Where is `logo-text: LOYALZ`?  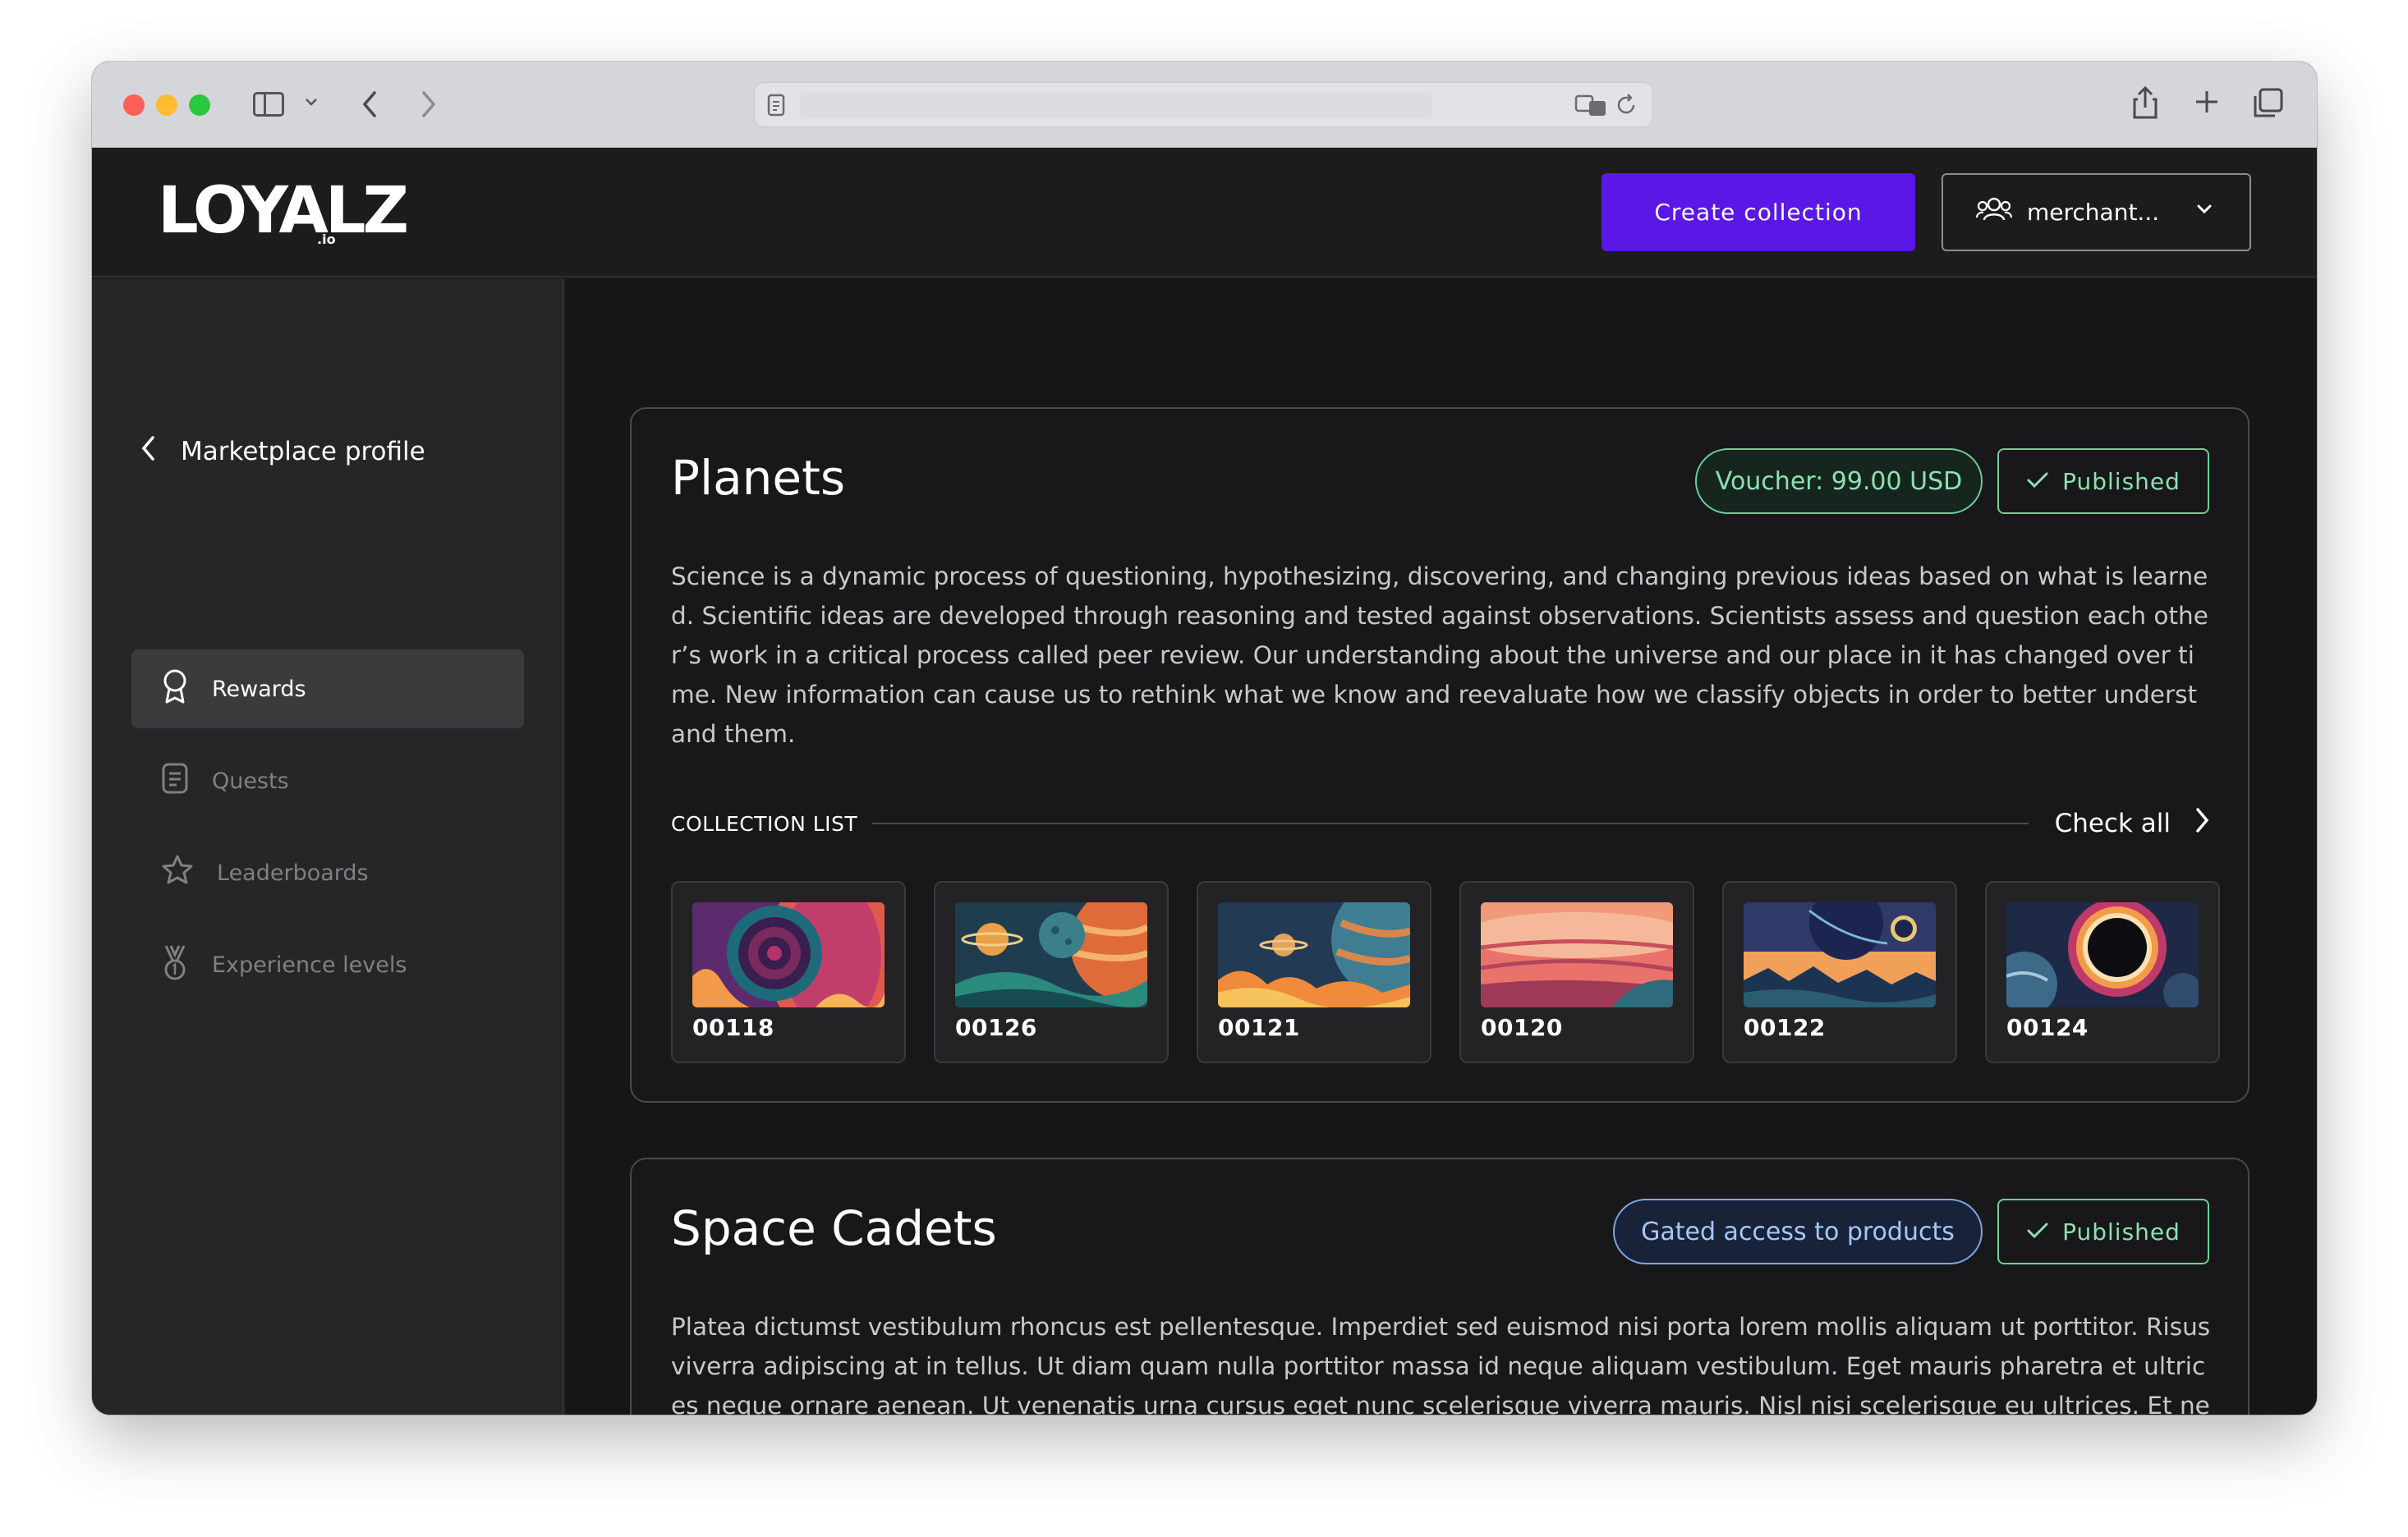 logo-text: LOYALZ is located at coordinates (283, 211).